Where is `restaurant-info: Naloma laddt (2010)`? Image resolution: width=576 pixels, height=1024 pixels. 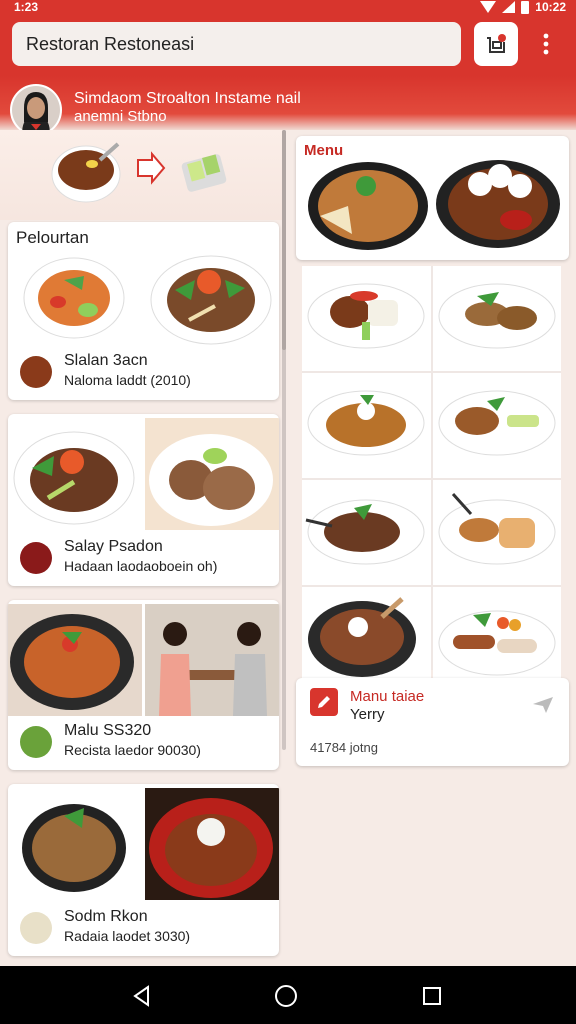 restaurant-info: Naloma laddt (2010) is located at coordinates (127, 380).